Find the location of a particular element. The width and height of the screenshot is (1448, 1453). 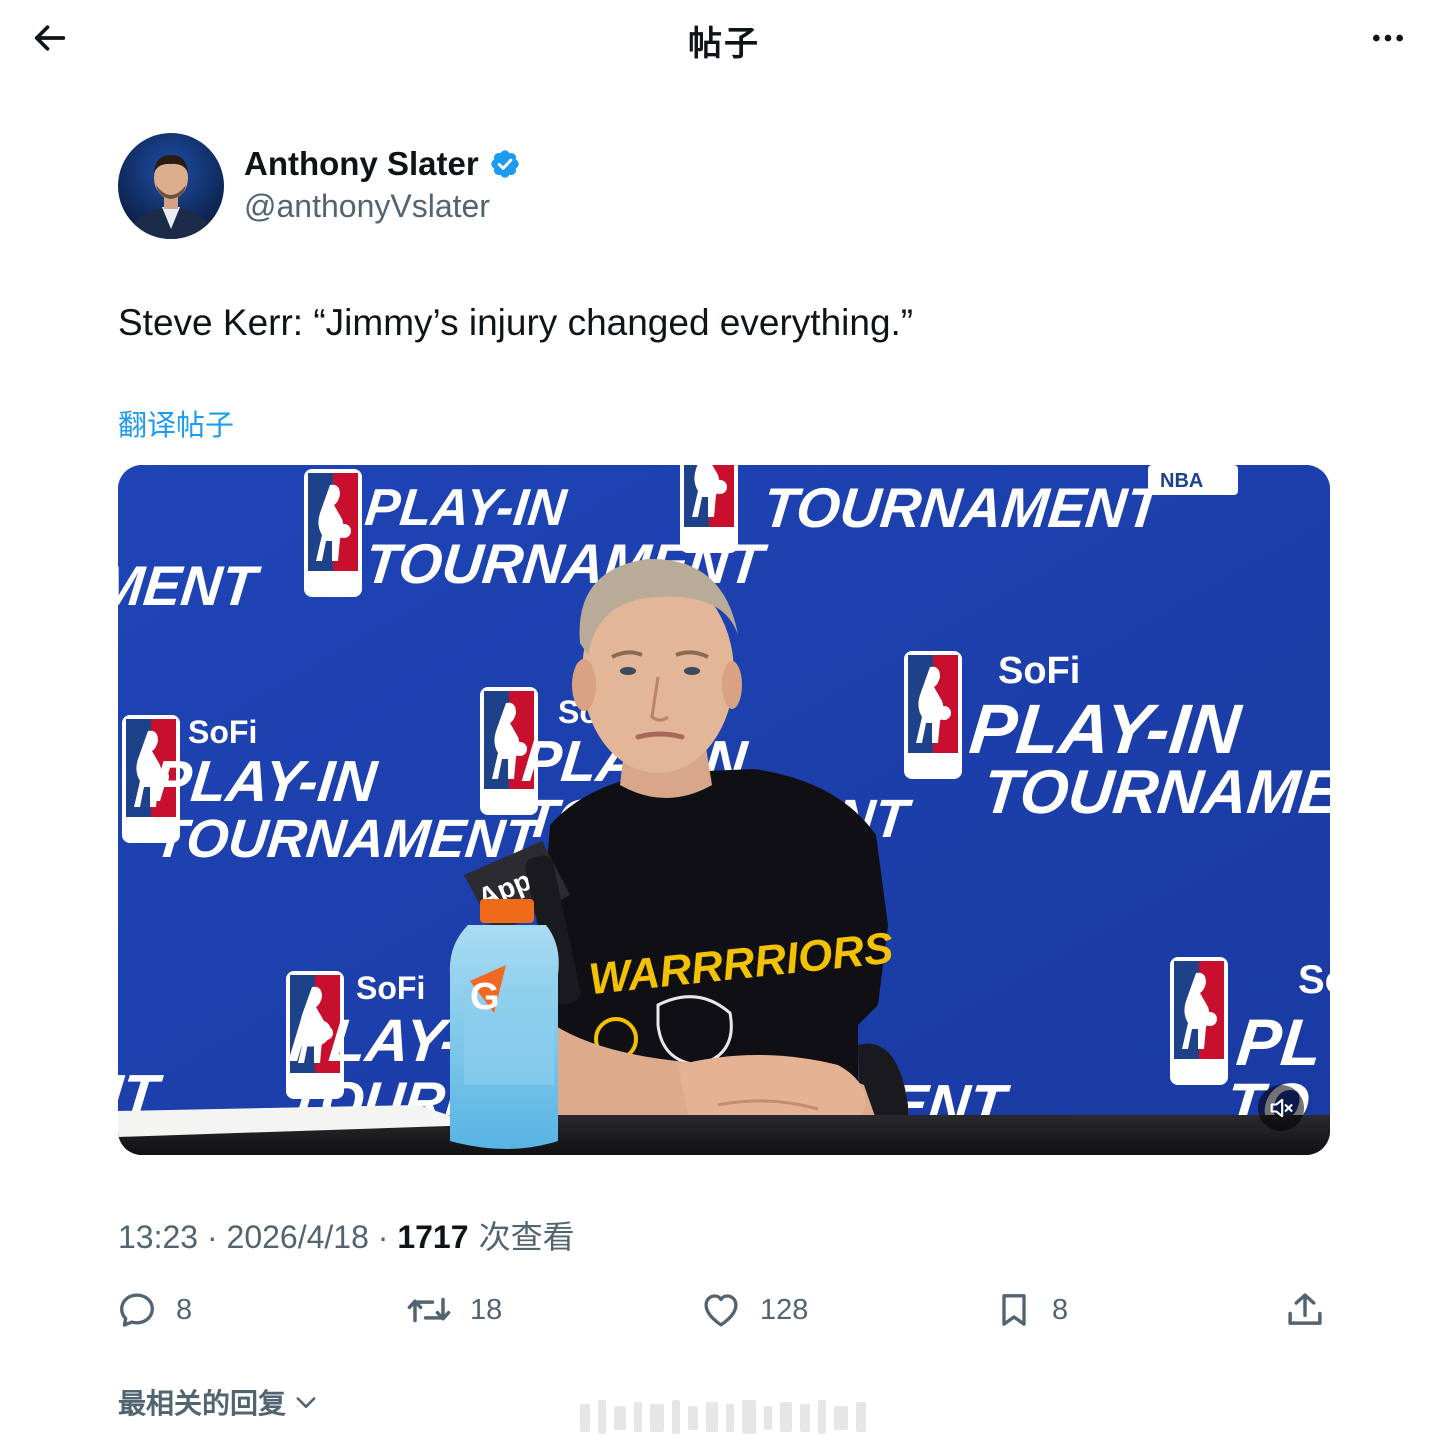

svg-text: MENT is located at coordinates (191, 585).